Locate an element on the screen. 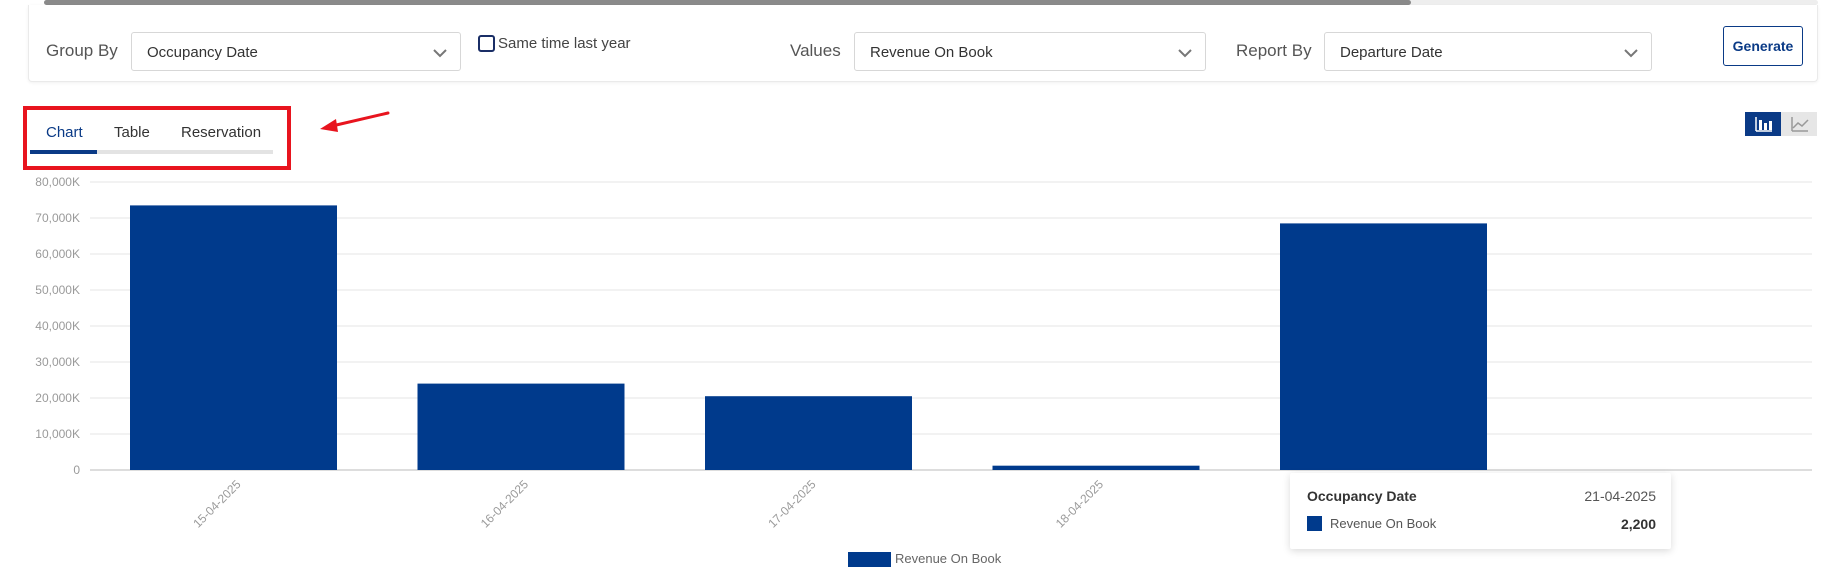 The width and height of the screenshot is (1829, 580). same-time-last-year-label: Same time last year is located at coordinates (564, 43).